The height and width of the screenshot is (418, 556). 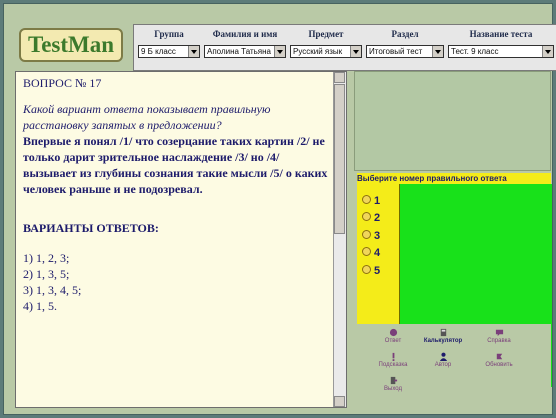 I want to click on answer-choice-3: 3, so click(x=371, y=236).